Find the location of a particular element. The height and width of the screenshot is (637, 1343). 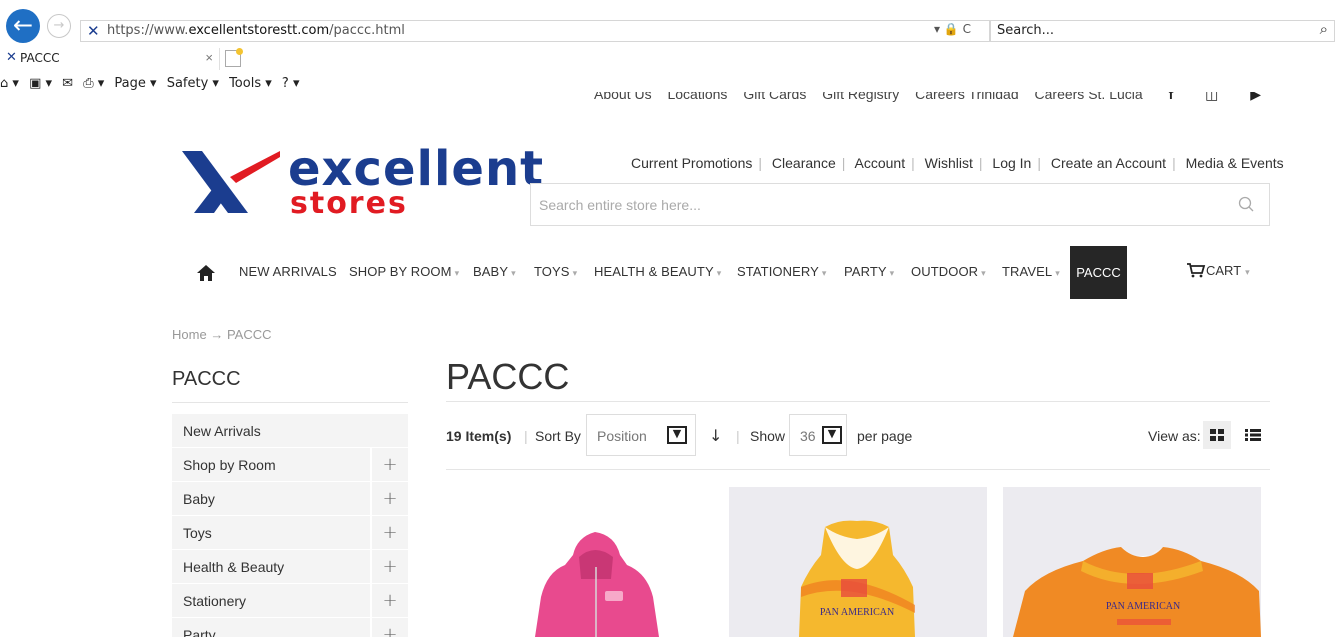

limiter-select: 36 ▼ is located at coordinates (818, 435).